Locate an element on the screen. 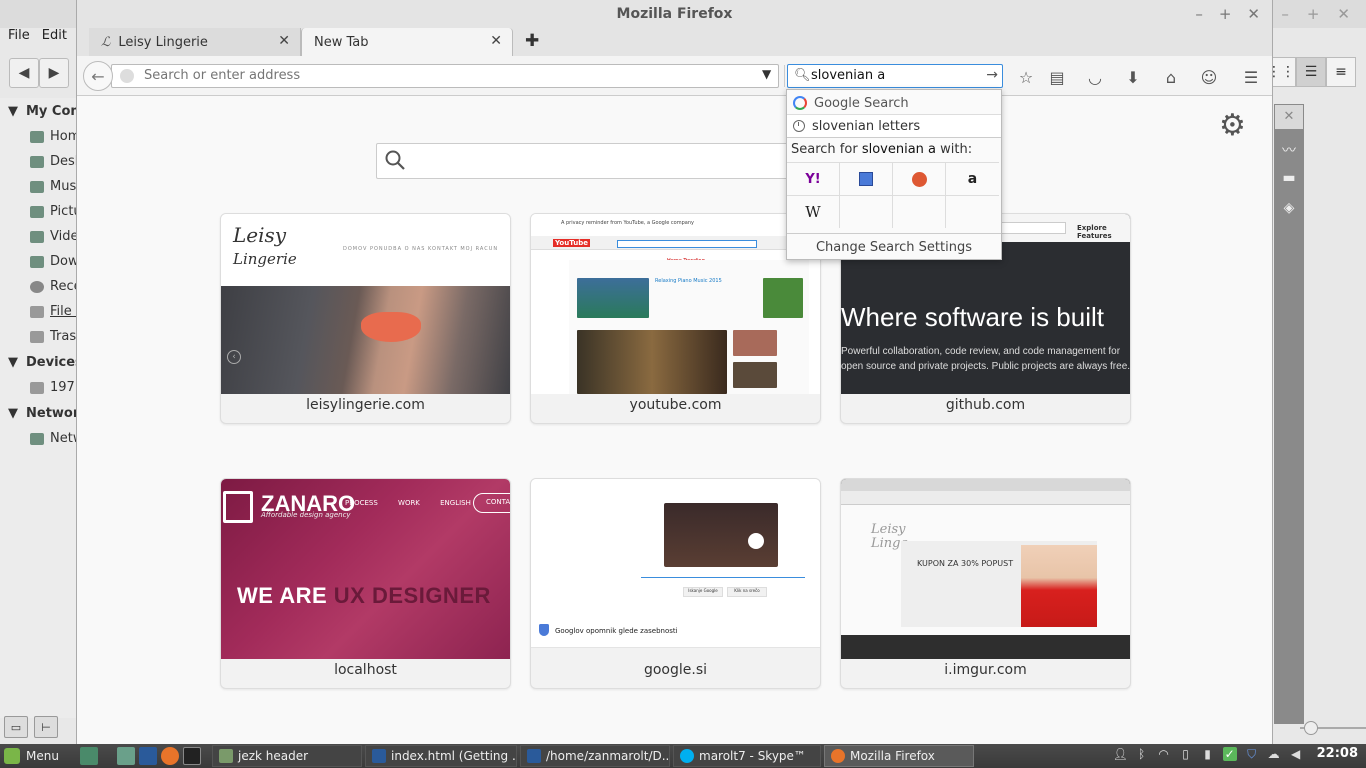  address-bar: ▼ ↻ is located at coordinates (456, 76).